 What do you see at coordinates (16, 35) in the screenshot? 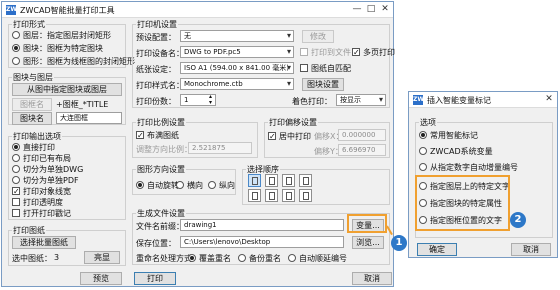
I see `radio-print-layer` at bounding box center [16, 35].